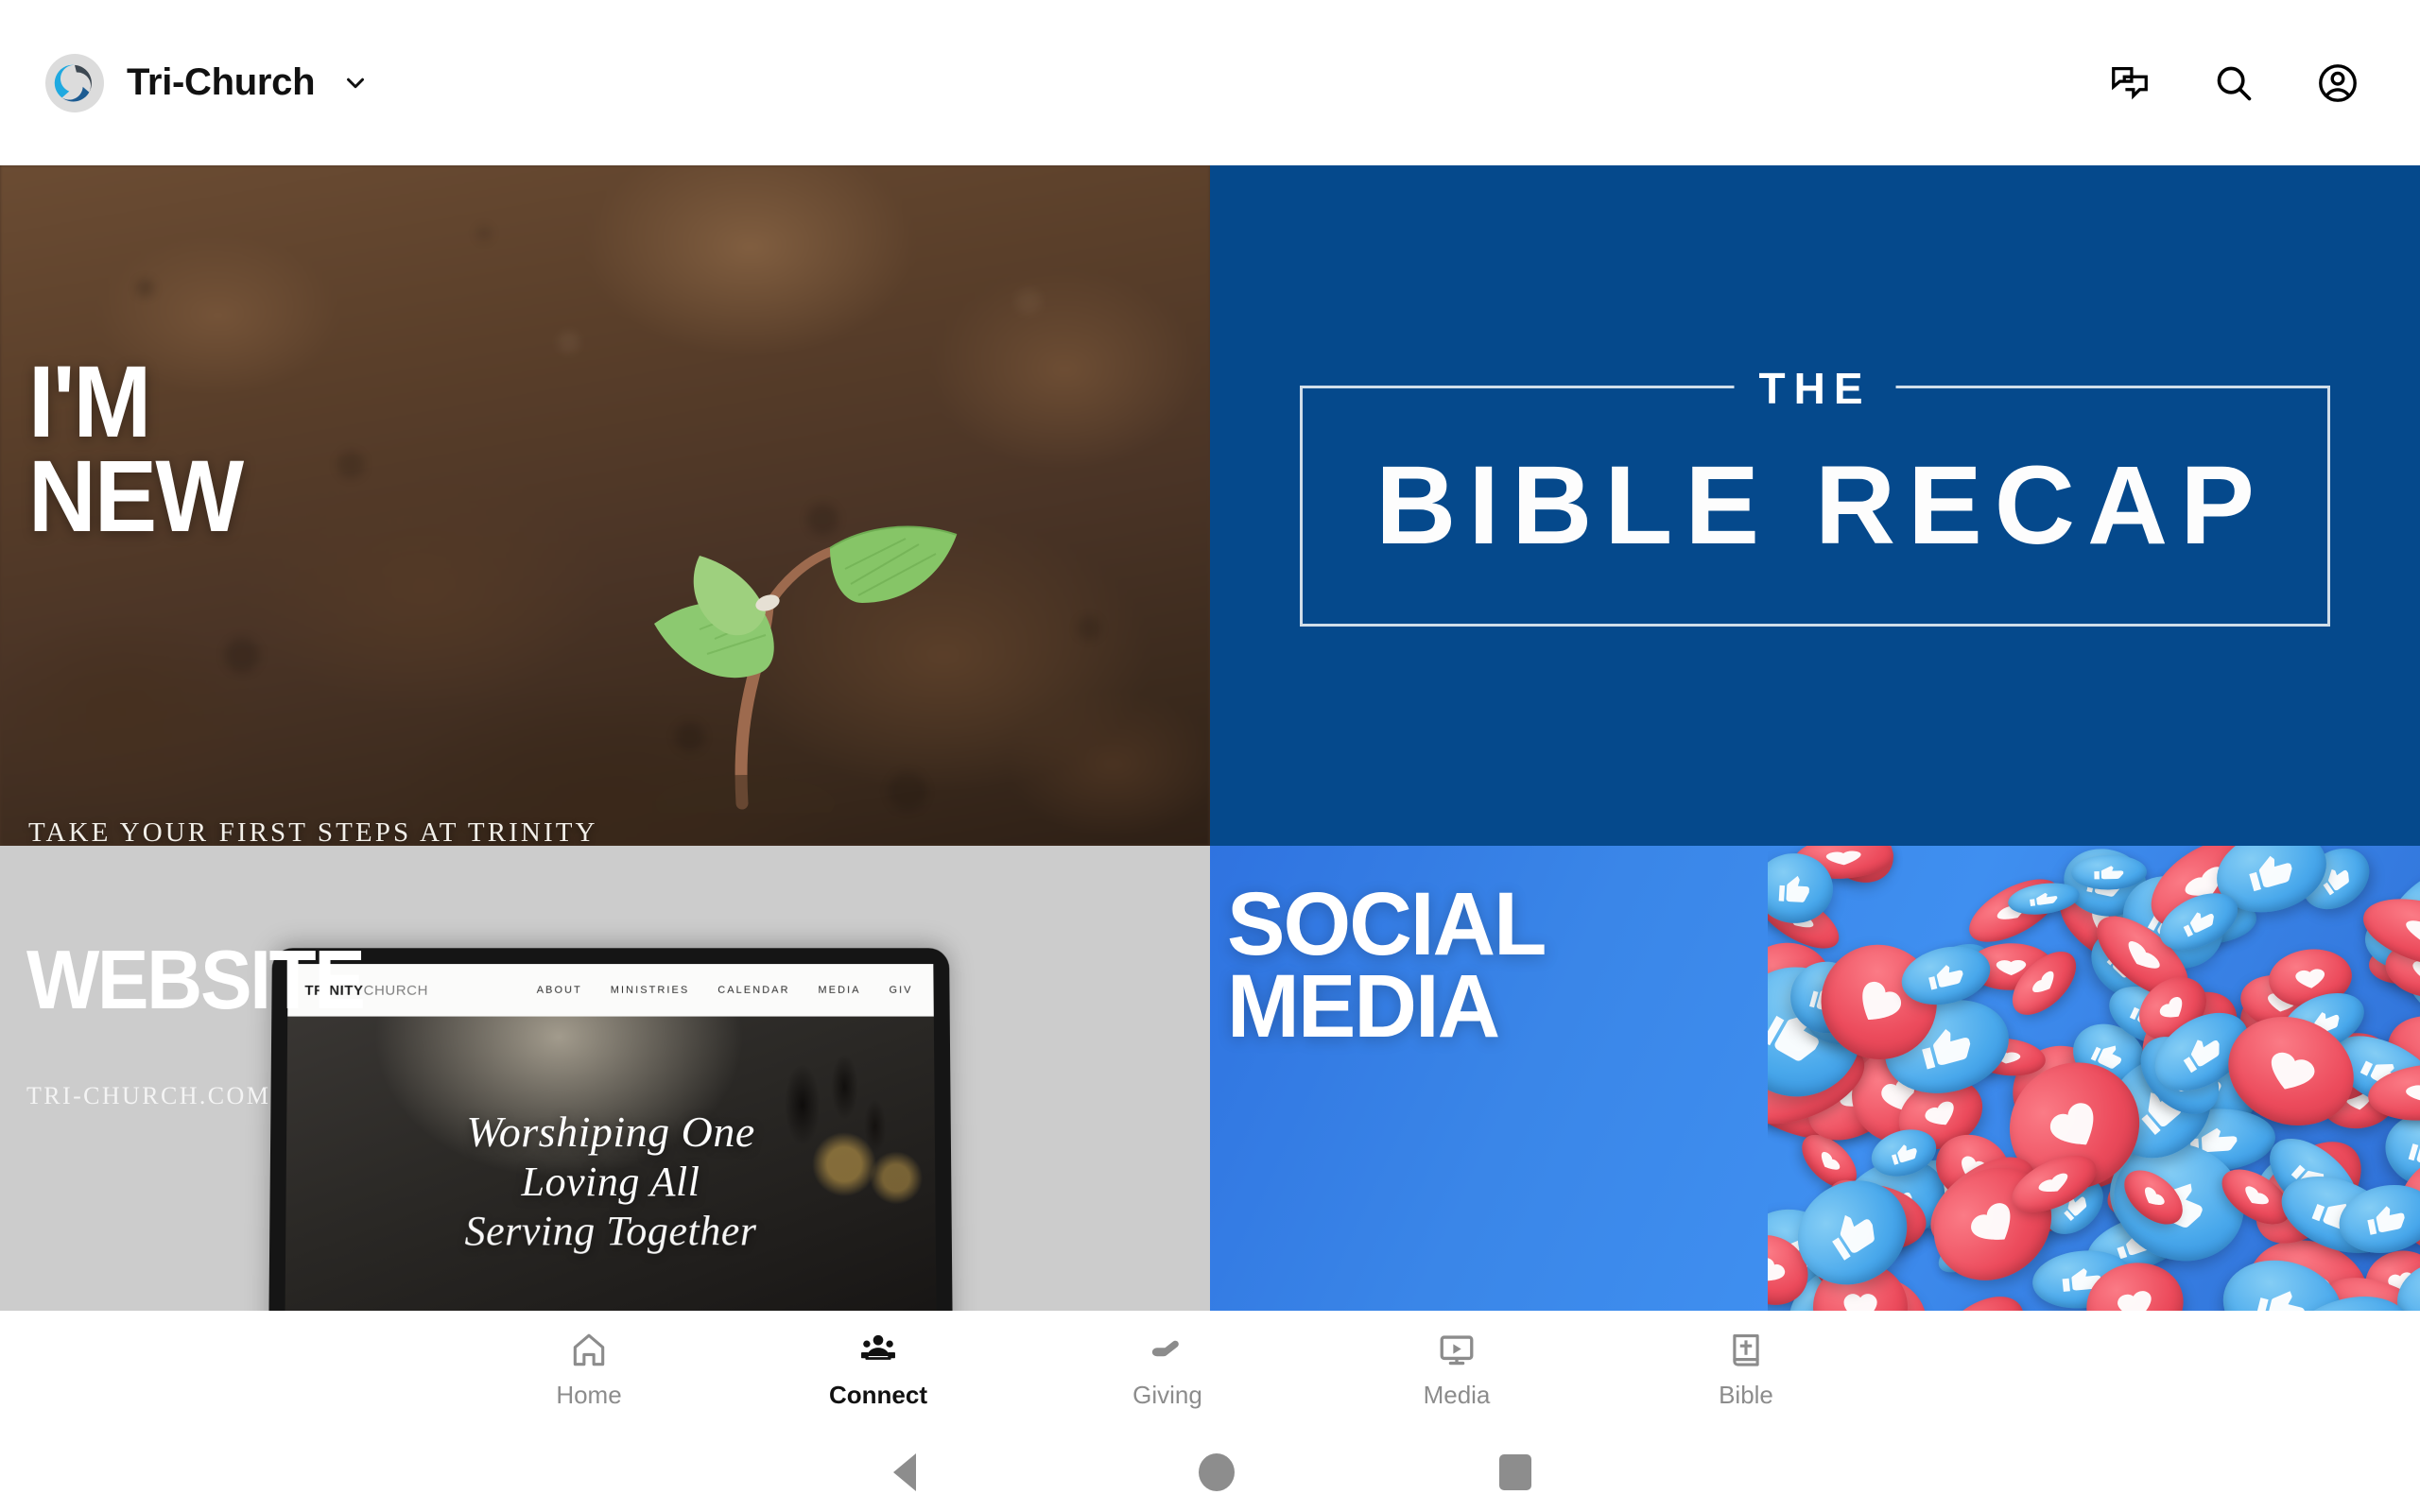 This screenshot has height=1512, width=2420. Describe the element at coordinates (196, 979) in the screenshot. I see `tile-website-title: WEBSITE` at that location.